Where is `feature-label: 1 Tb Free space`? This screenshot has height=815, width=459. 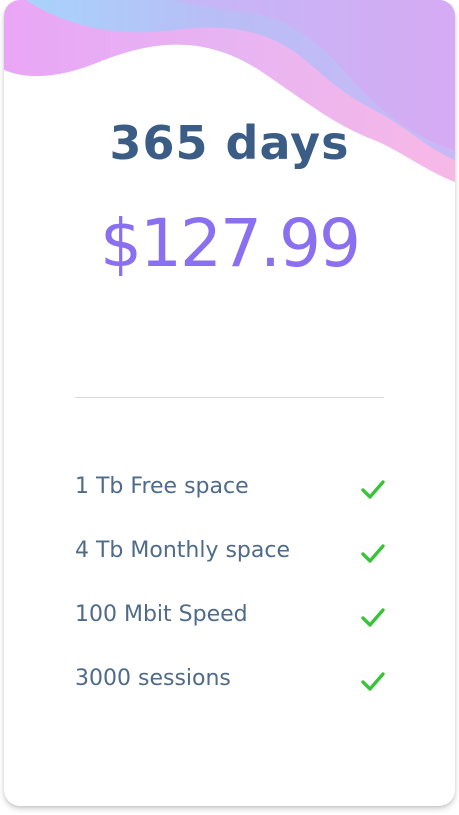
feature-label: 1 Tb Free space is located at coordinates (162, 486).